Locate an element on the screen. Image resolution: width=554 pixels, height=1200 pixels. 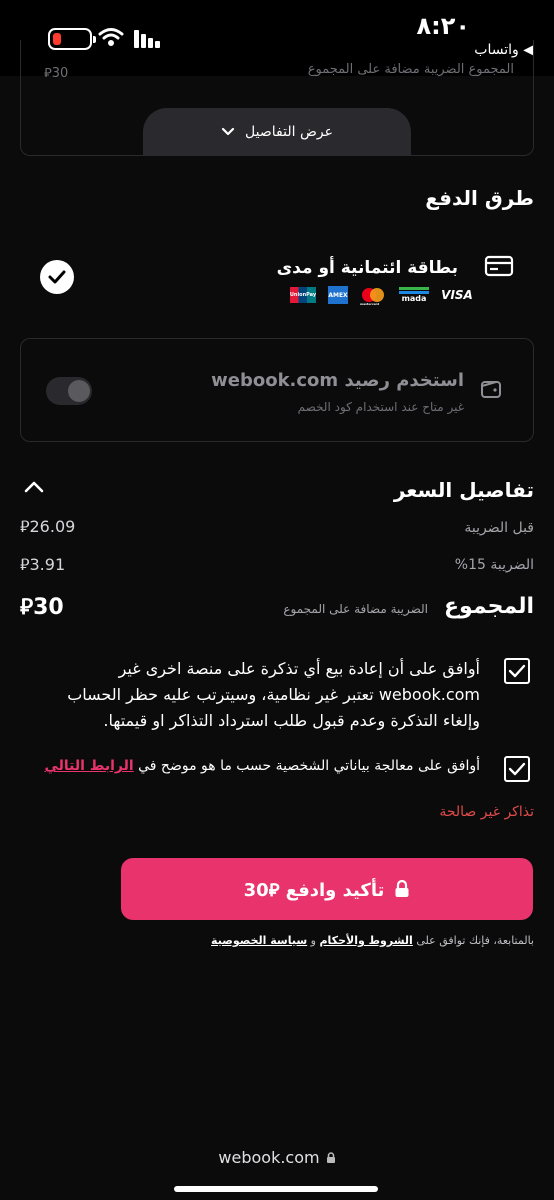
invalid-tickets-text: تذاكر غير صالحة is located at coordinates (486, 812).